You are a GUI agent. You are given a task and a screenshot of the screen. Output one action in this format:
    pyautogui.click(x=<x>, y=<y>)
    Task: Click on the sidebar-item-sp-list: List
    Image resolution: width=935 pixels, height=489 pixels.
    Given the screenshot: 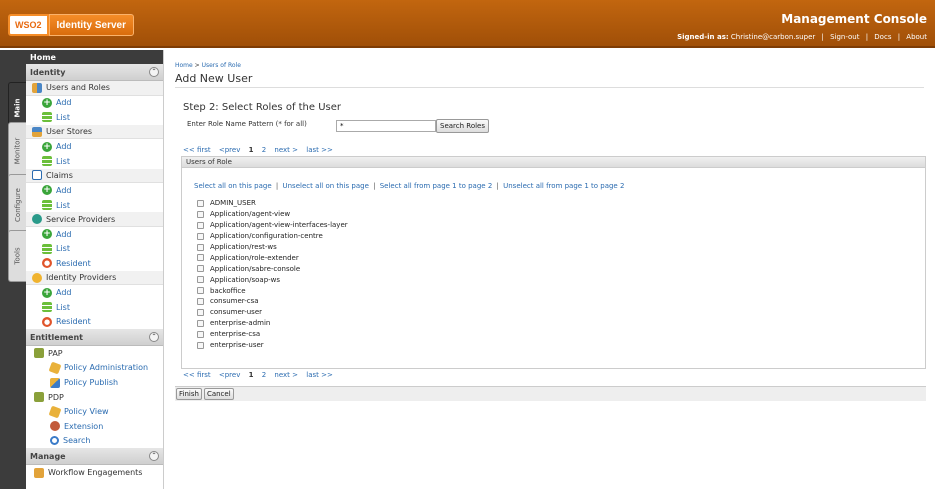 What is the action you would take?
    pyautogui.click(x=94, y=249)
    